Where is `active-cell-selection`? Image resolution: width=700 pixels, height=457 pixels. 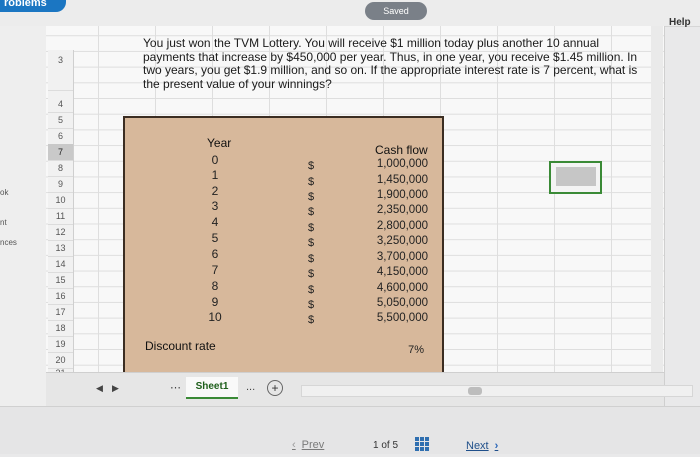
active-cell-selection is located at coordinates (575, 177).